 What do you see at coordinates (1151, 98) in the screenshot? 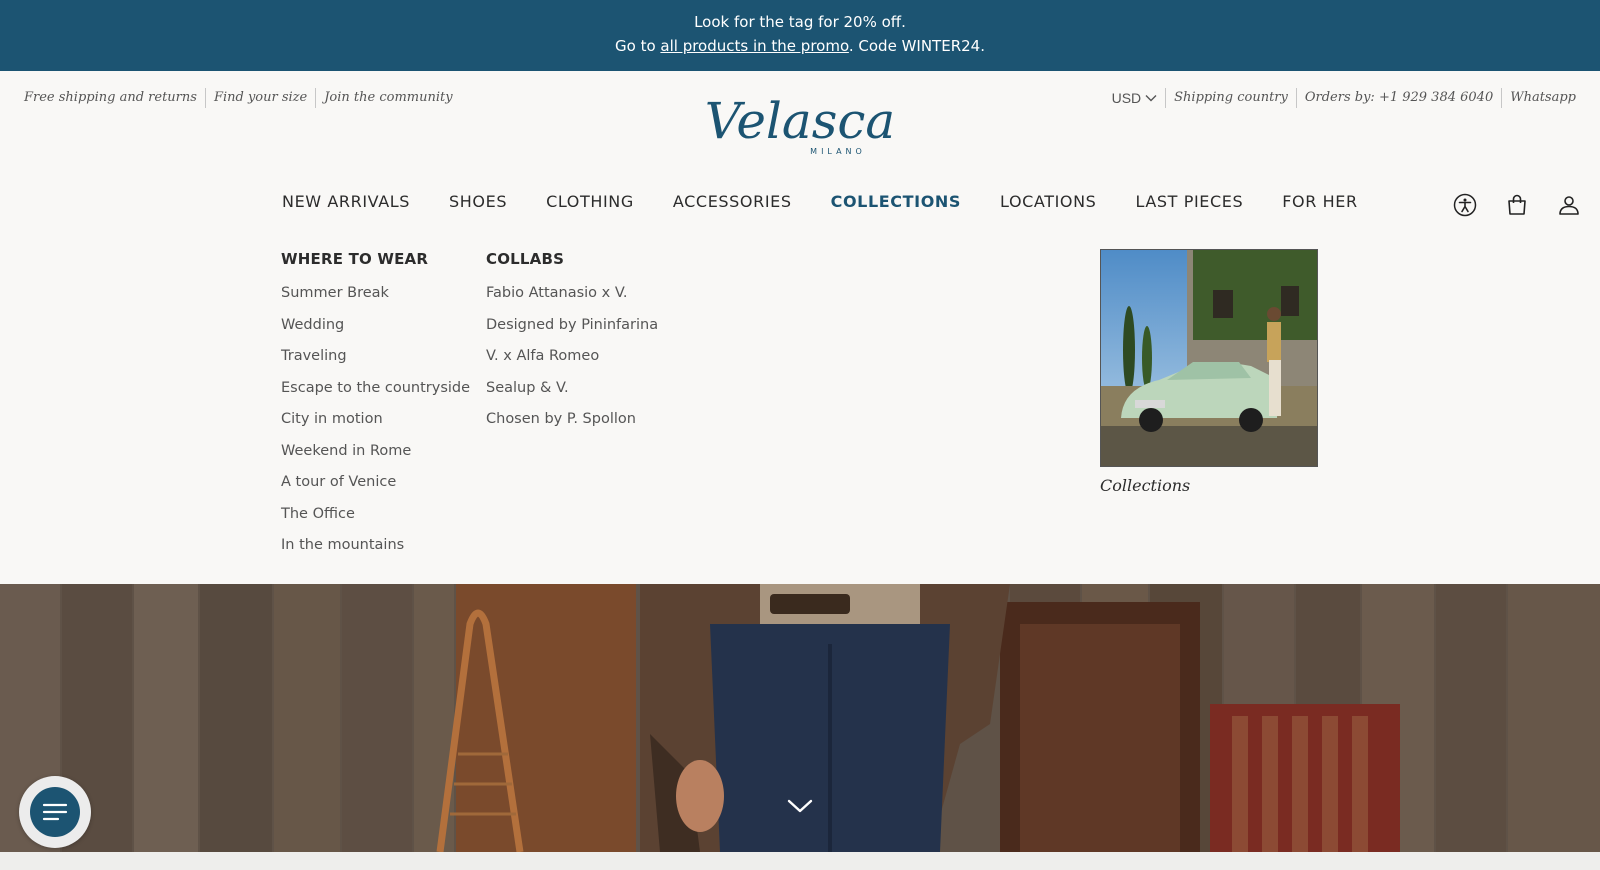
I see `chevron-down-icon` at bounding box center [1151, 98].